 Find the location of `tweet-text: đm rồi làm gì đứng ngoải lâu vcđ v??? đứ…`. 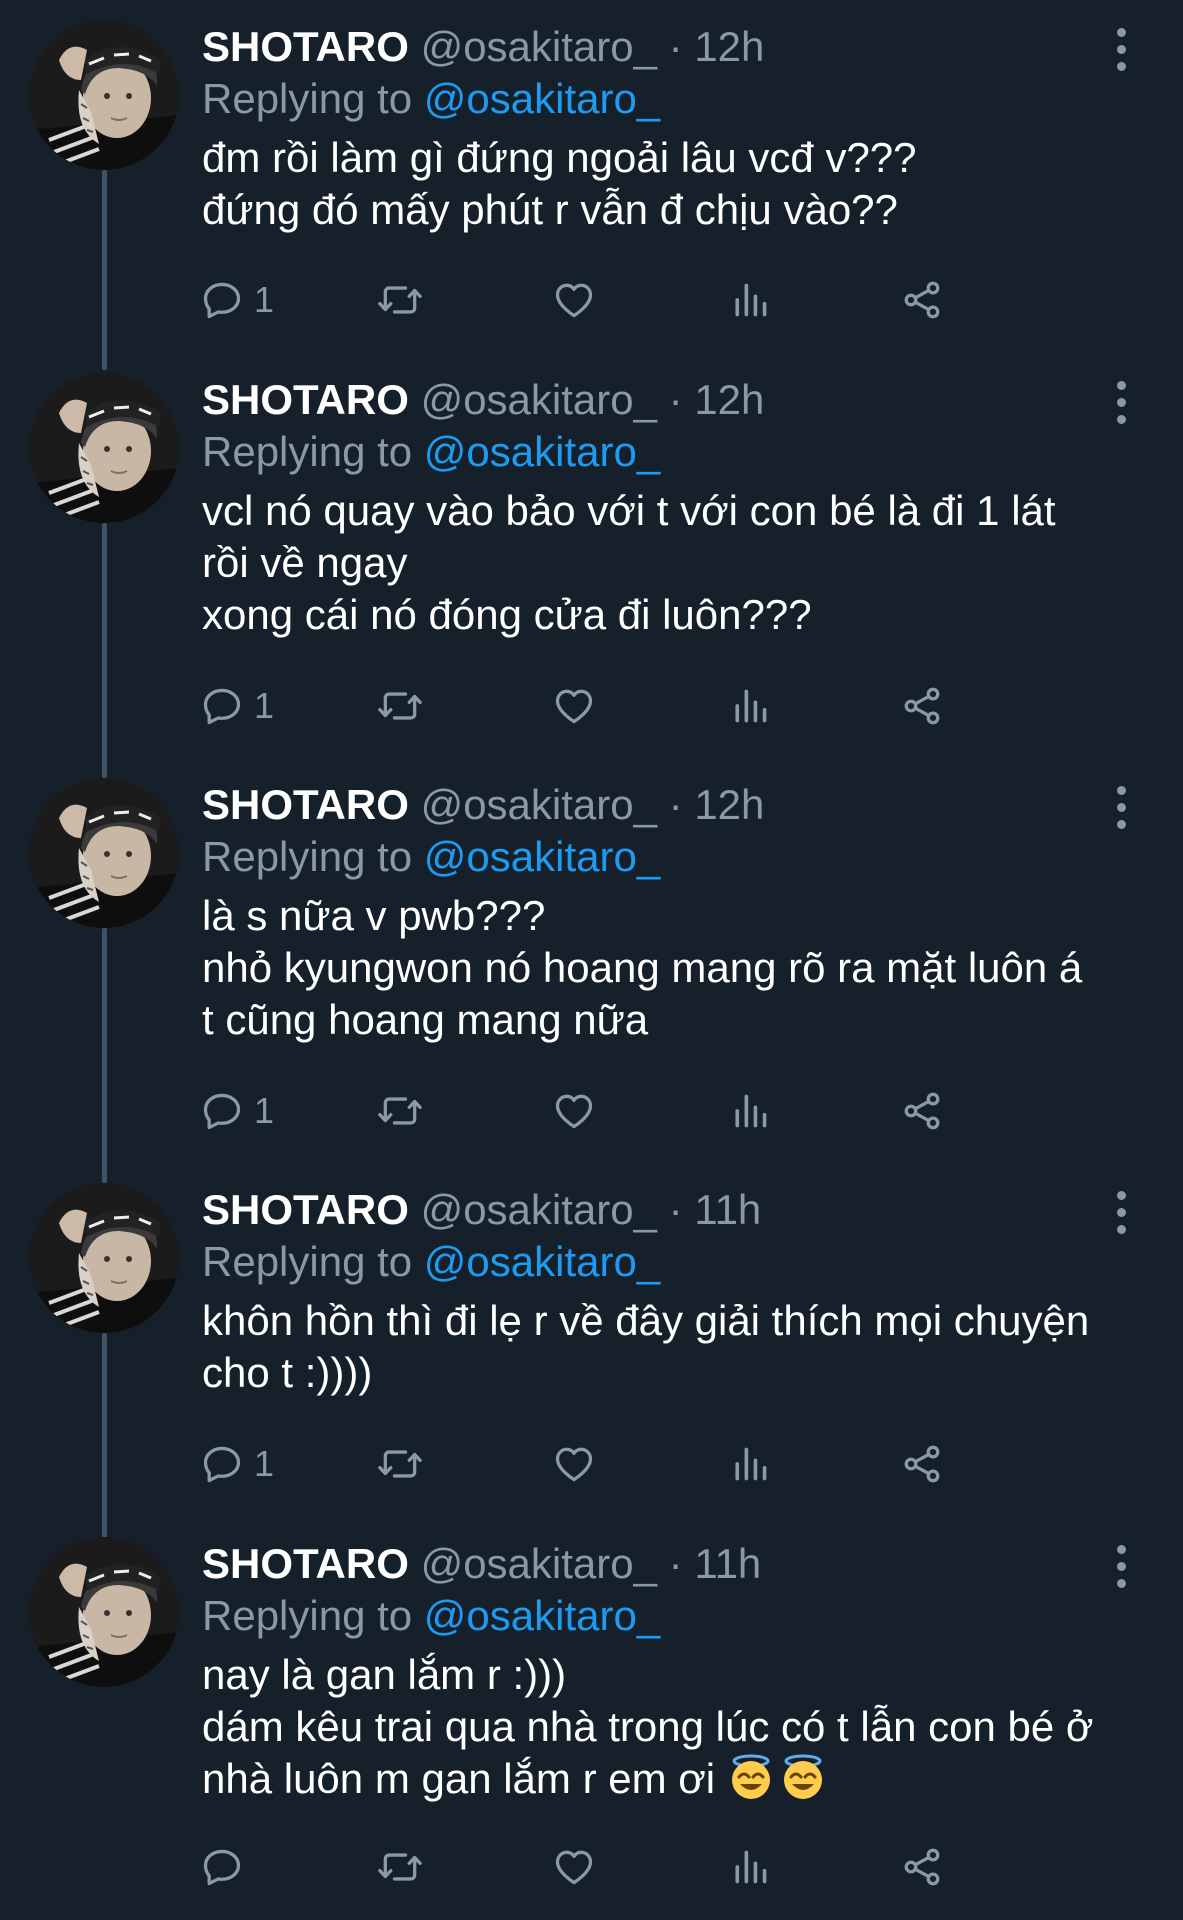

tweet-text: đm rồi làm gì đứng ngoải lâu vcđ v??? đứ… is located at coordinates (677, 184).